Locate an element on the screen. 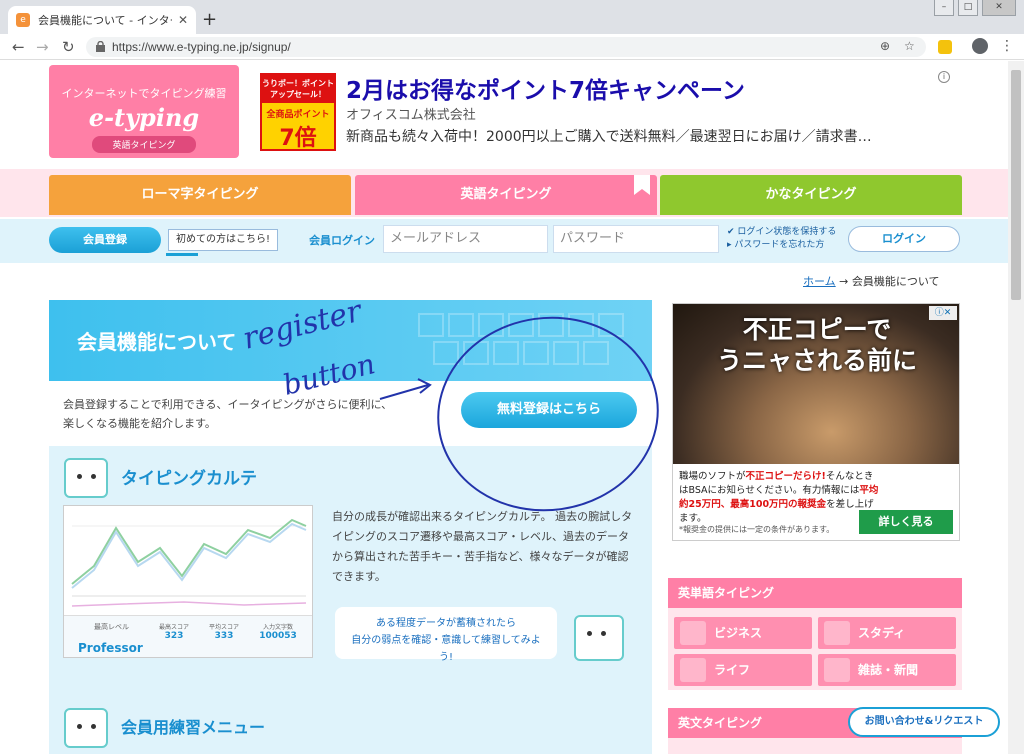  stat-label: 平均スコア is located at coordinates (223, 627).